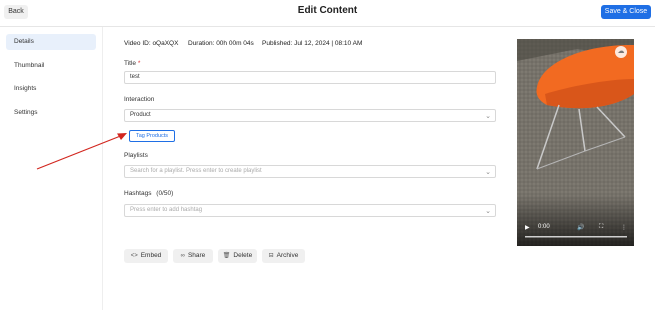 This screenshot has width=655, height=310. What do you see at coordinates (624, 227) in the screenshot?
I see `more-vertical-icon: ⋮` at bounding box center [624, 227].